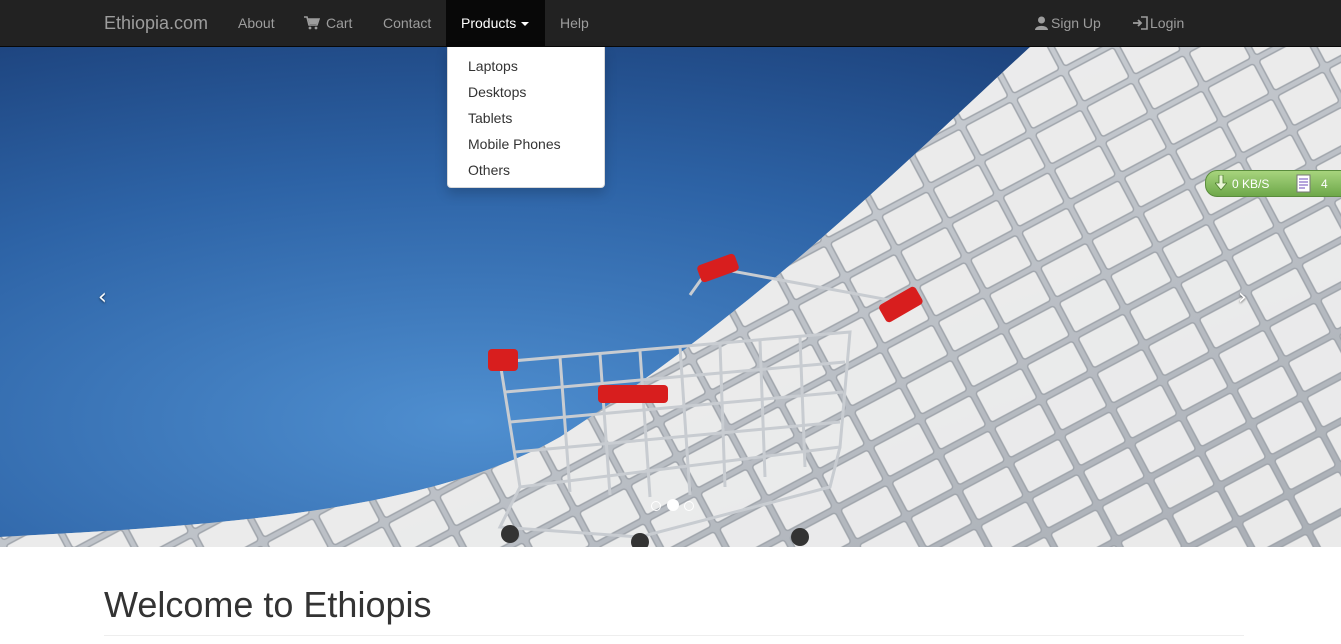 The image size is (1341, 644). Describe the element at coordinates (102, 297) in the screenshot. I see `carousel-prev-button: ‹` at that location.